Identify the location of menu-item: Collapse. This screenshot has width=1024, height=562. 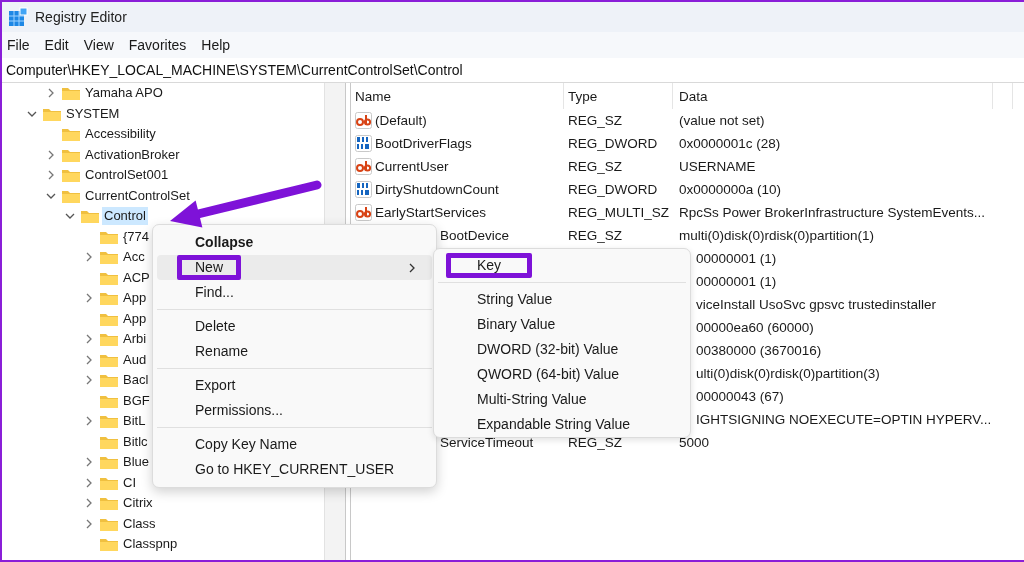
(294, 242).